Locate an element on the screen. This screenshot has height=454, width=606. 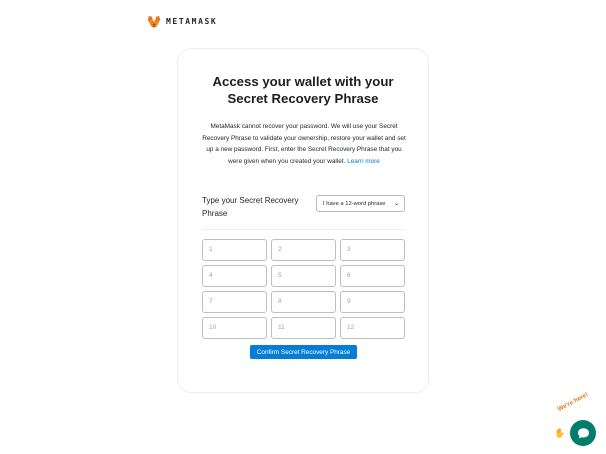
chat-bubble-icon is located at coordinates (583, 433).